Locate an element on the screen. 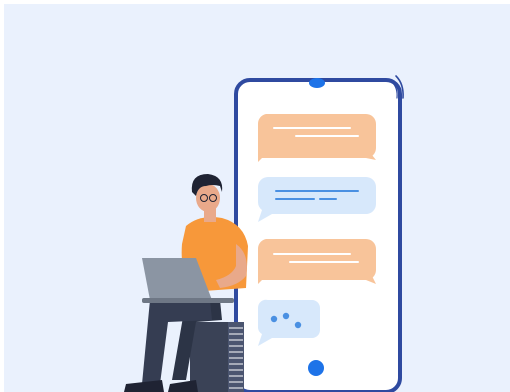 The height and width of the screenshot is (392, 510). stool is located at coordinates (217, 357).